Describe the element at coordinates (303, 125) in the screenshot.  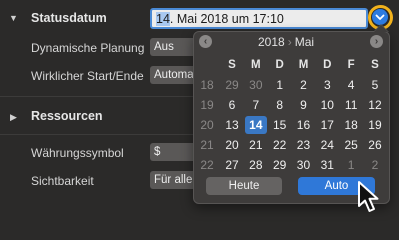
I see `calendar-day: 16` at that location.